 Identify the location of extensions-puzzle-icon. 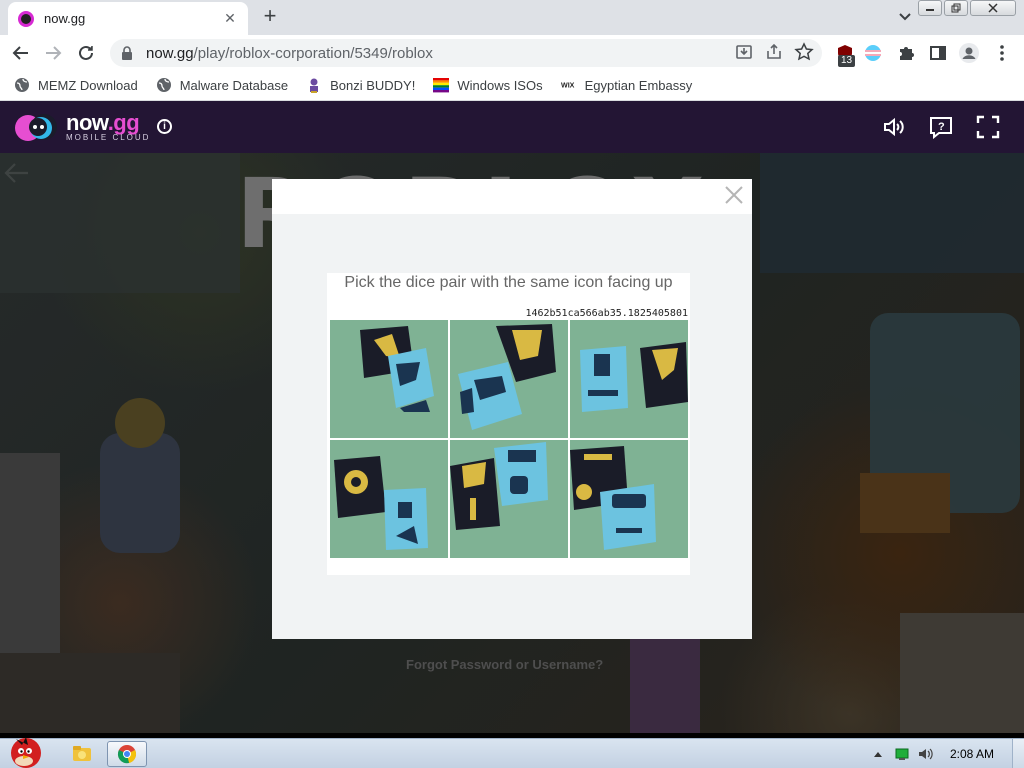
(906, 53).